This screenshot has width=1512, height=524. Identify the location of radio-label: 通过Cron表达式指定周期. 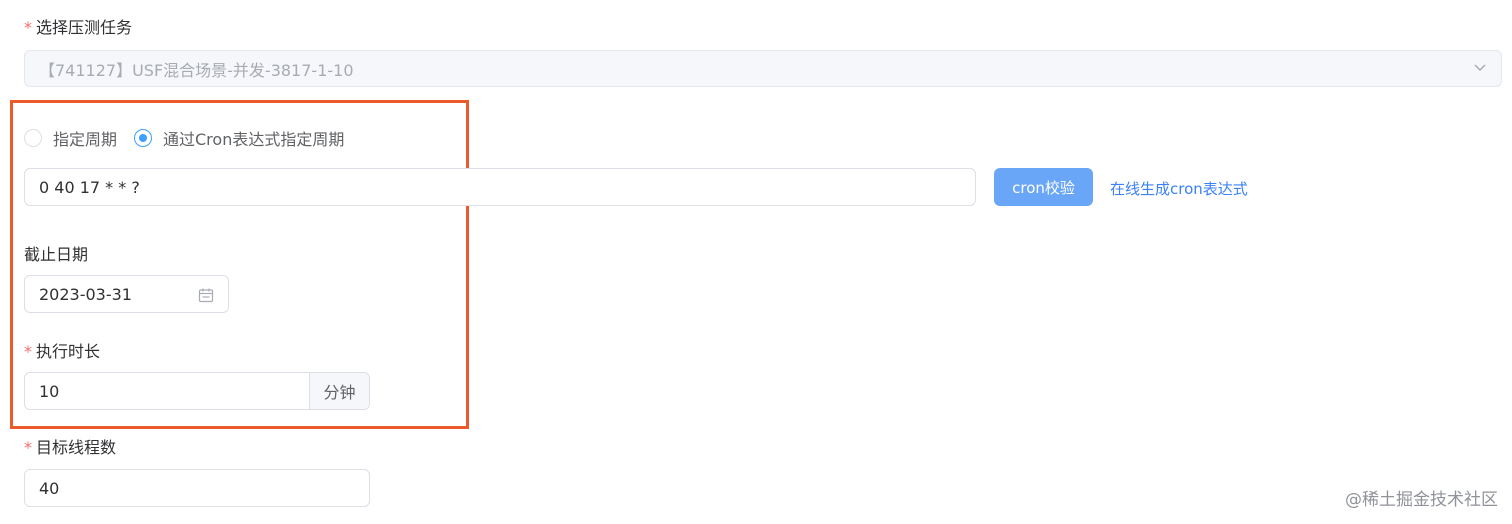
(254, 139).